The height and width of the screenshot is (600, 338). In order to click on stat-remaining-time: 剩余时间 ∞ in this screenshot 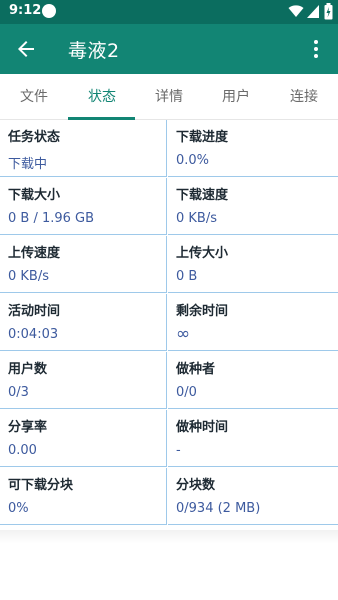, I will do `click(253, 322)`.